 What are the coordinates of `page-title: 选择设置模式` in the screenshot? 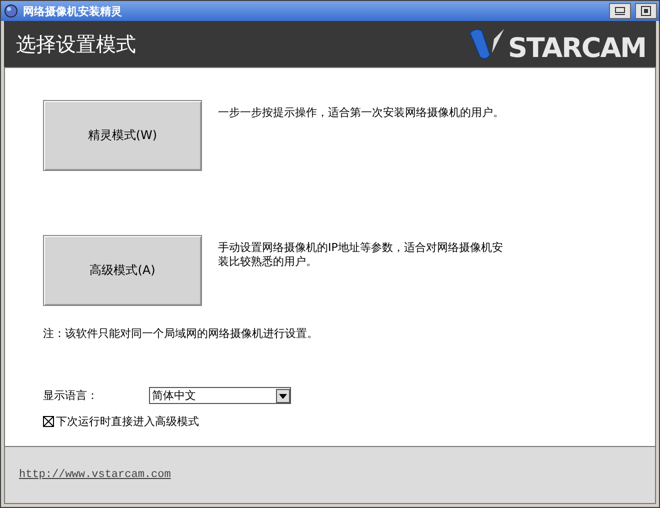 It's located at (76, 44).